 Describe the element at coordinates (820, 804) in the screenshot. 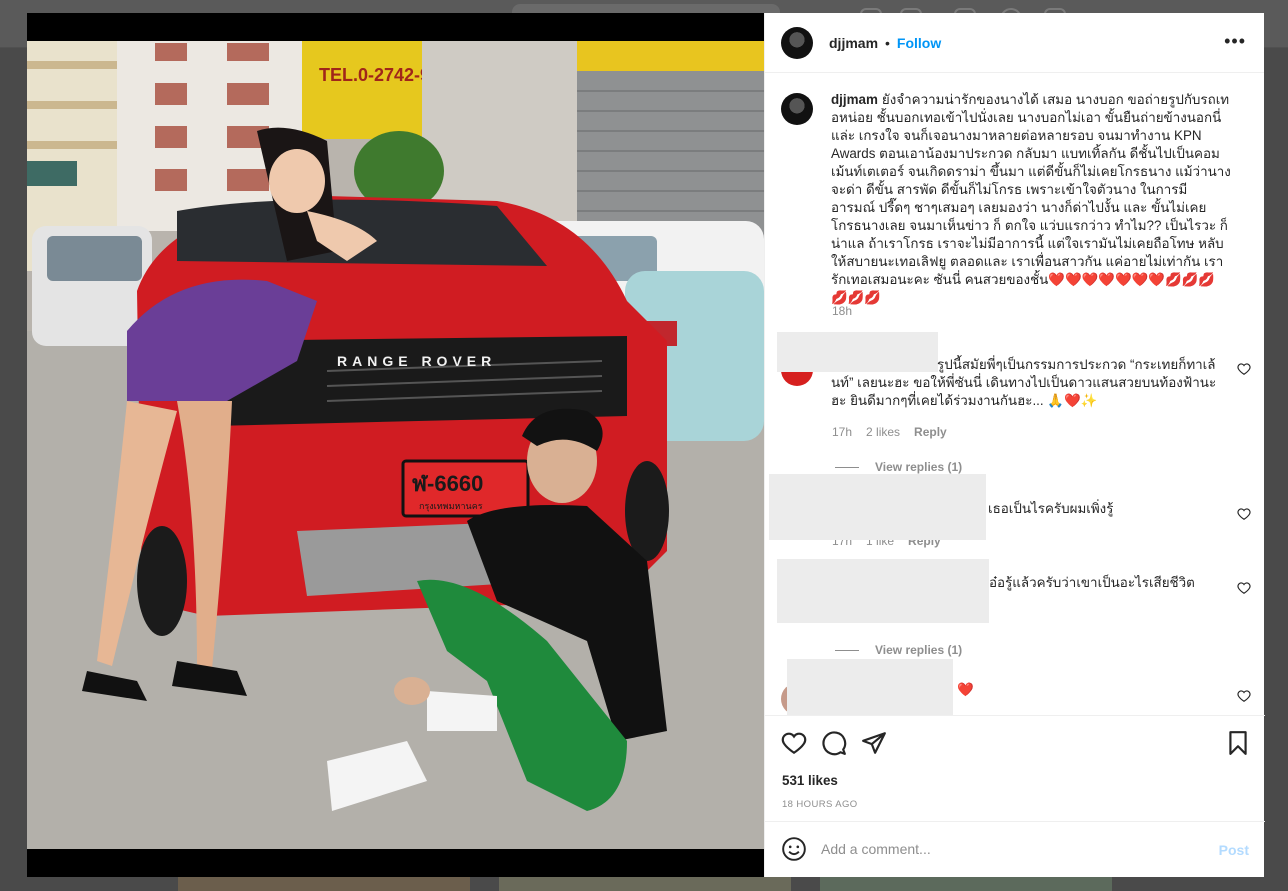

I see `post-timestamp: 18 HOURS AGO` at that location.